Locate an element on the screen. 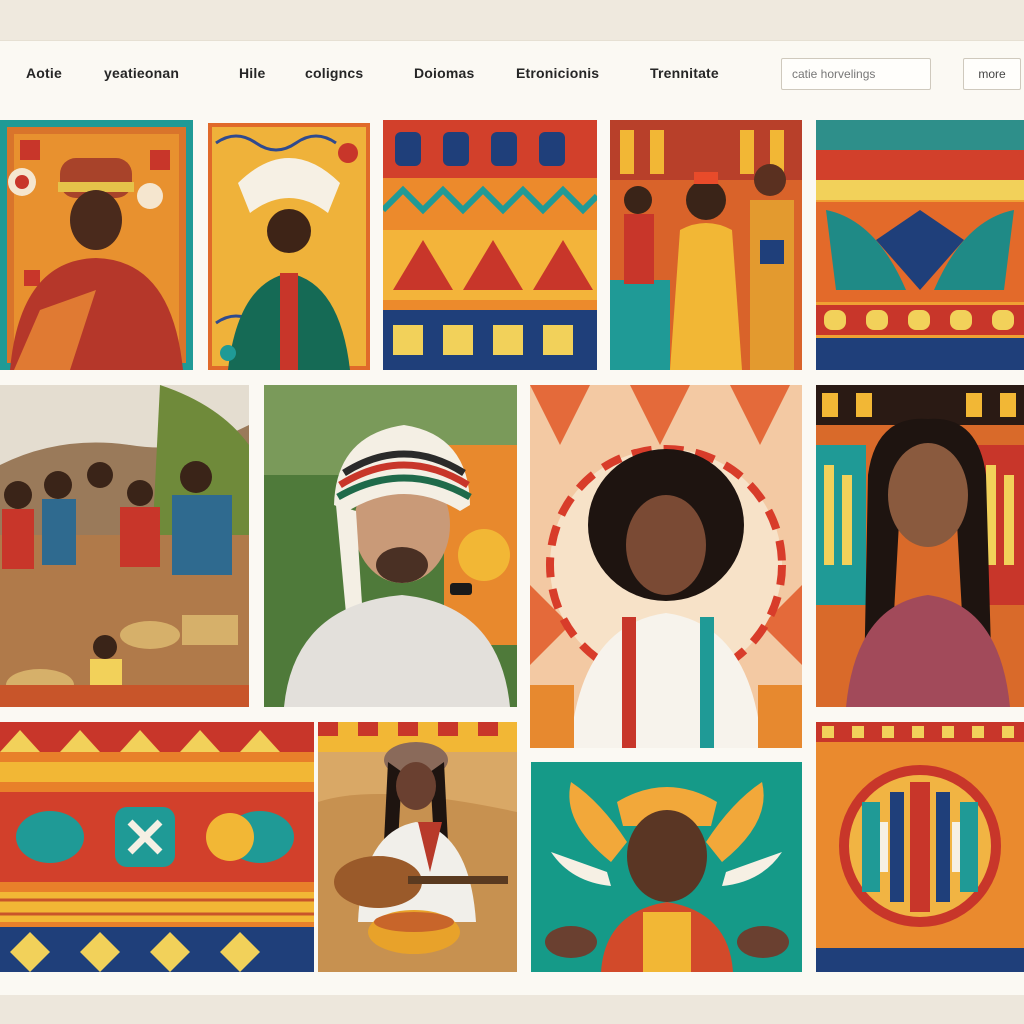 The height and width of the screenshot is (1024, 1024). tile-photo-striped-turban is located at coordinates (390, 546).